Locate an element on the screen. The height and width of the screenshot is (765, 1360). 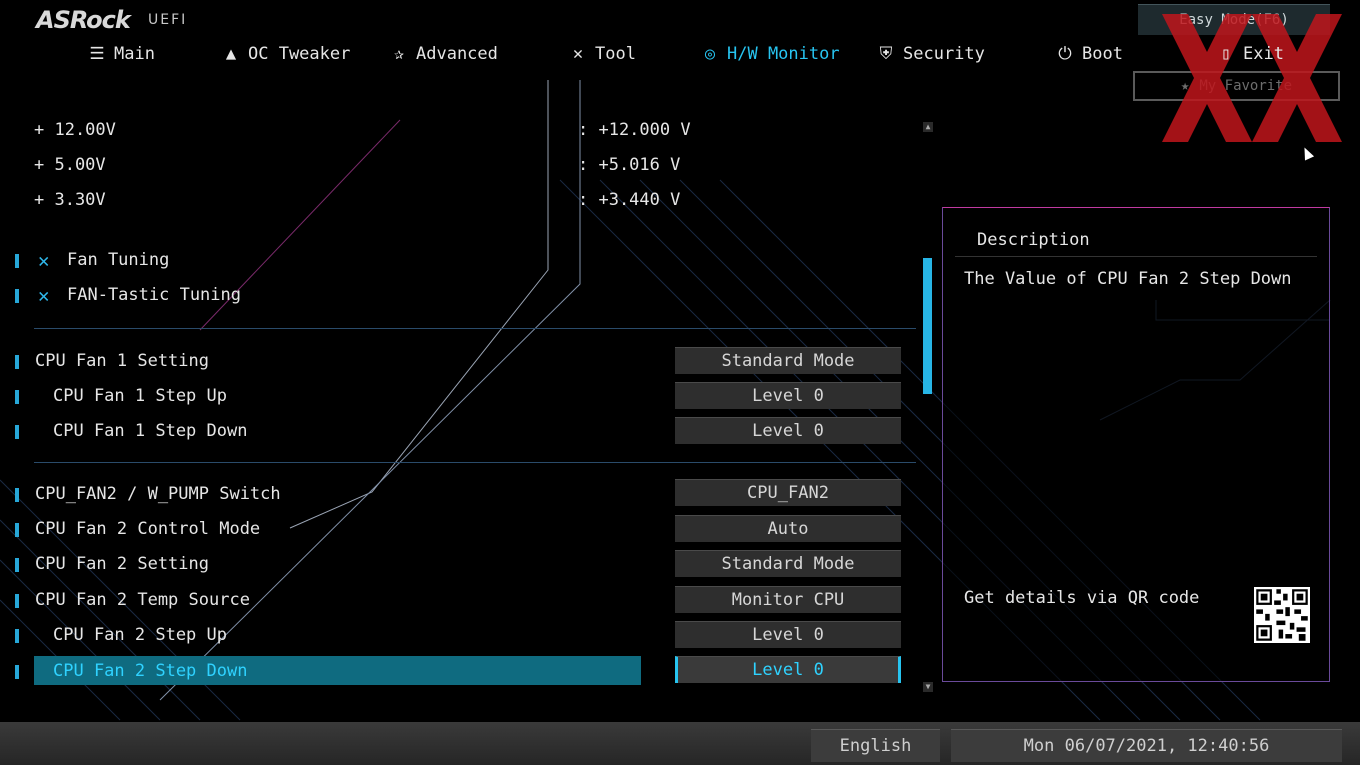
power-icon: ⏻ is located at coordinates (1065, 54).